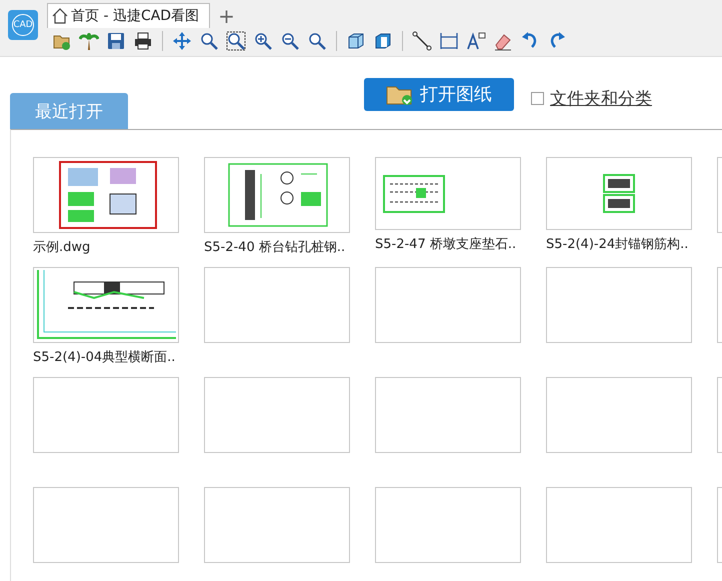 This screenshot has height=581, width=722. Describe the element at coordinates (263, 41) in the screenshot. I see `zoom-in-icon` at that location.